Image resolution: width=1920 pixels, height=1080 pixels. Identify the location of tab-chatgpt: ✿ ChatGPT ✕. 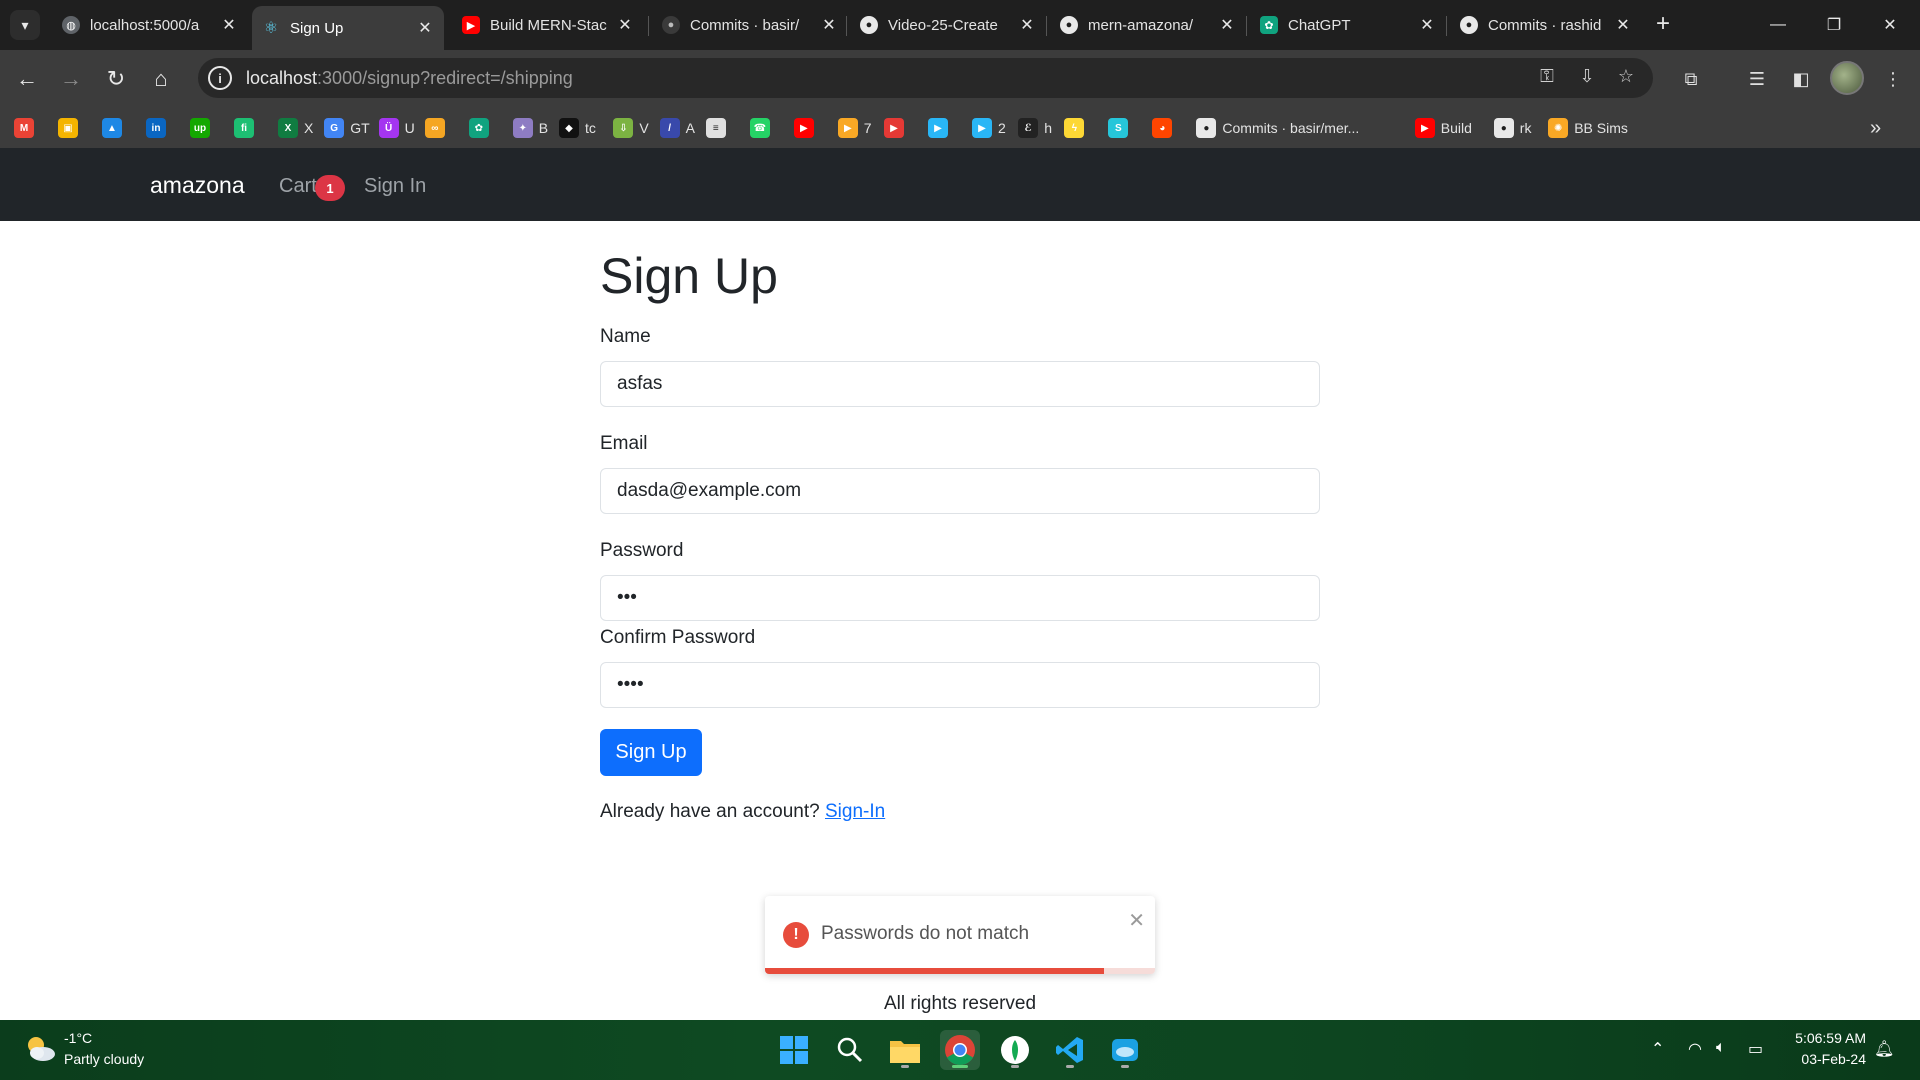
(1348, 25).